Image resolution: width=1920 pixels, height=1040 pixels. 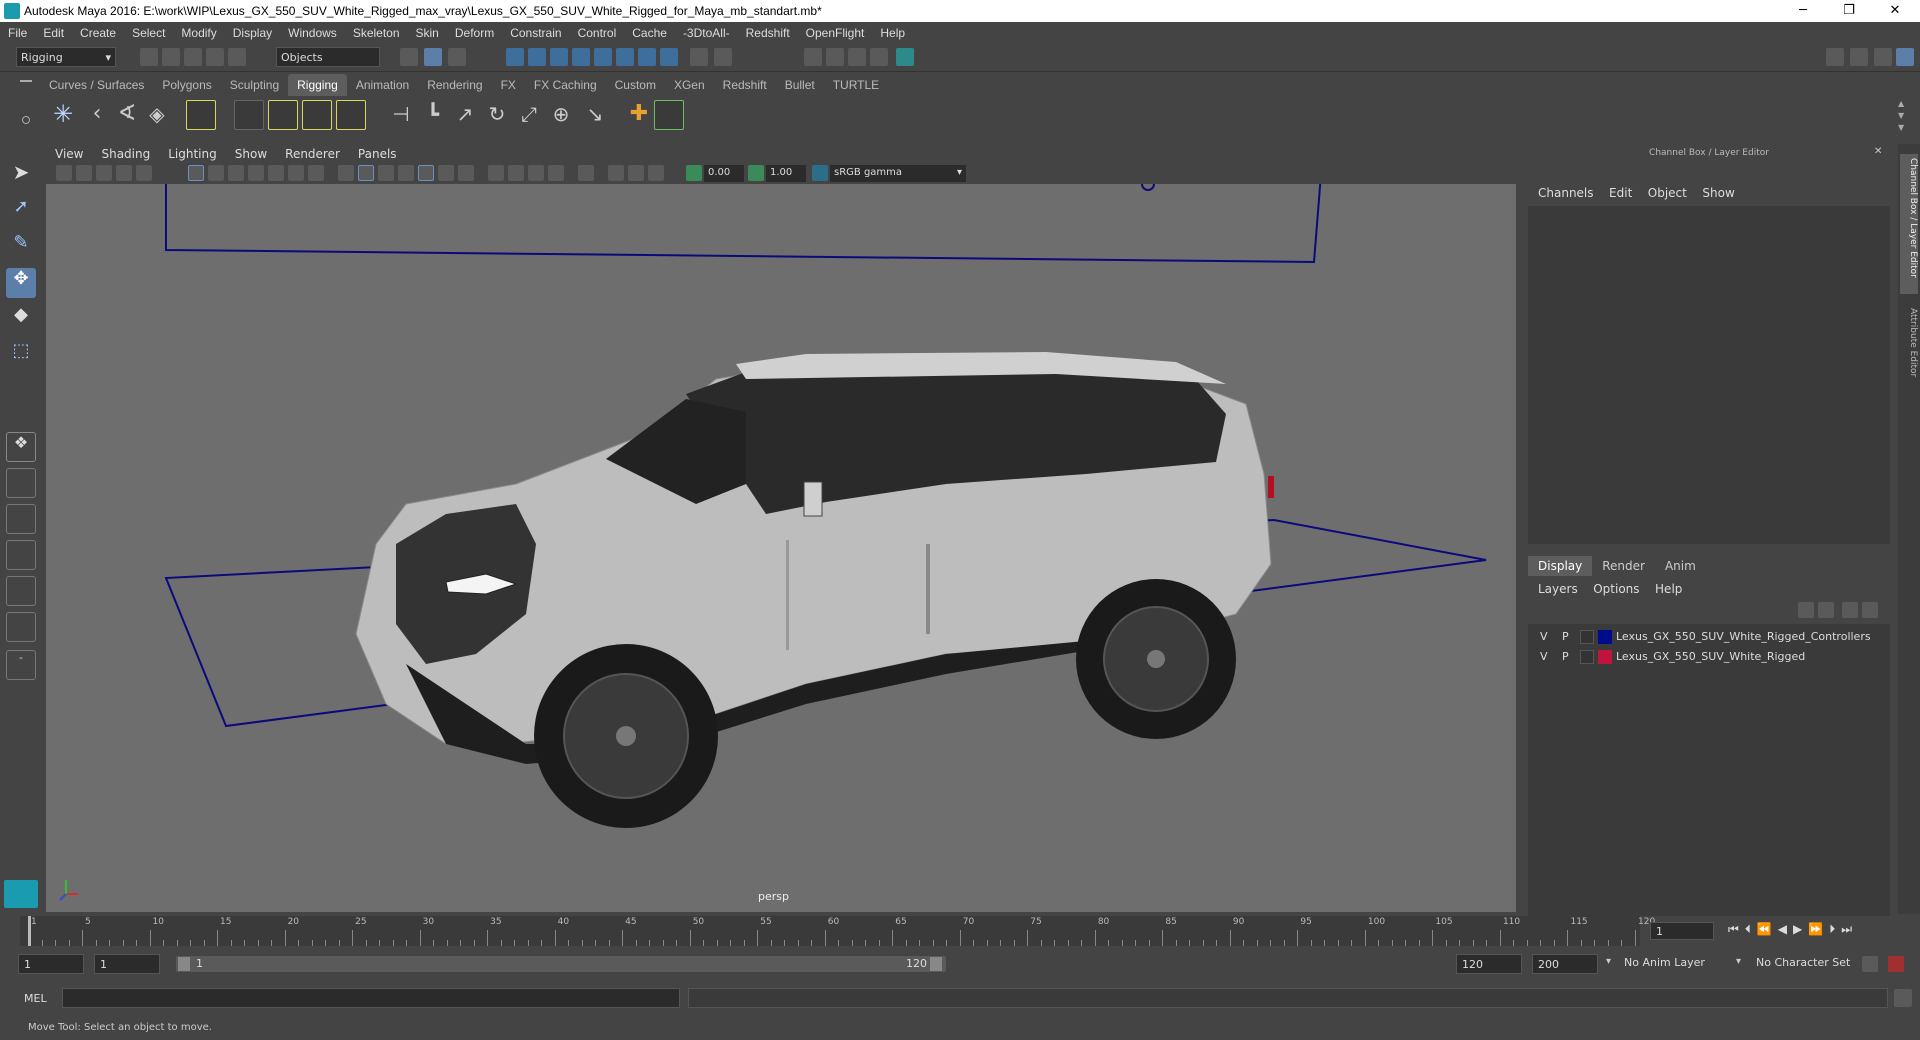 I want to click on range-slider: 1 120, so click(x=561, y=964).